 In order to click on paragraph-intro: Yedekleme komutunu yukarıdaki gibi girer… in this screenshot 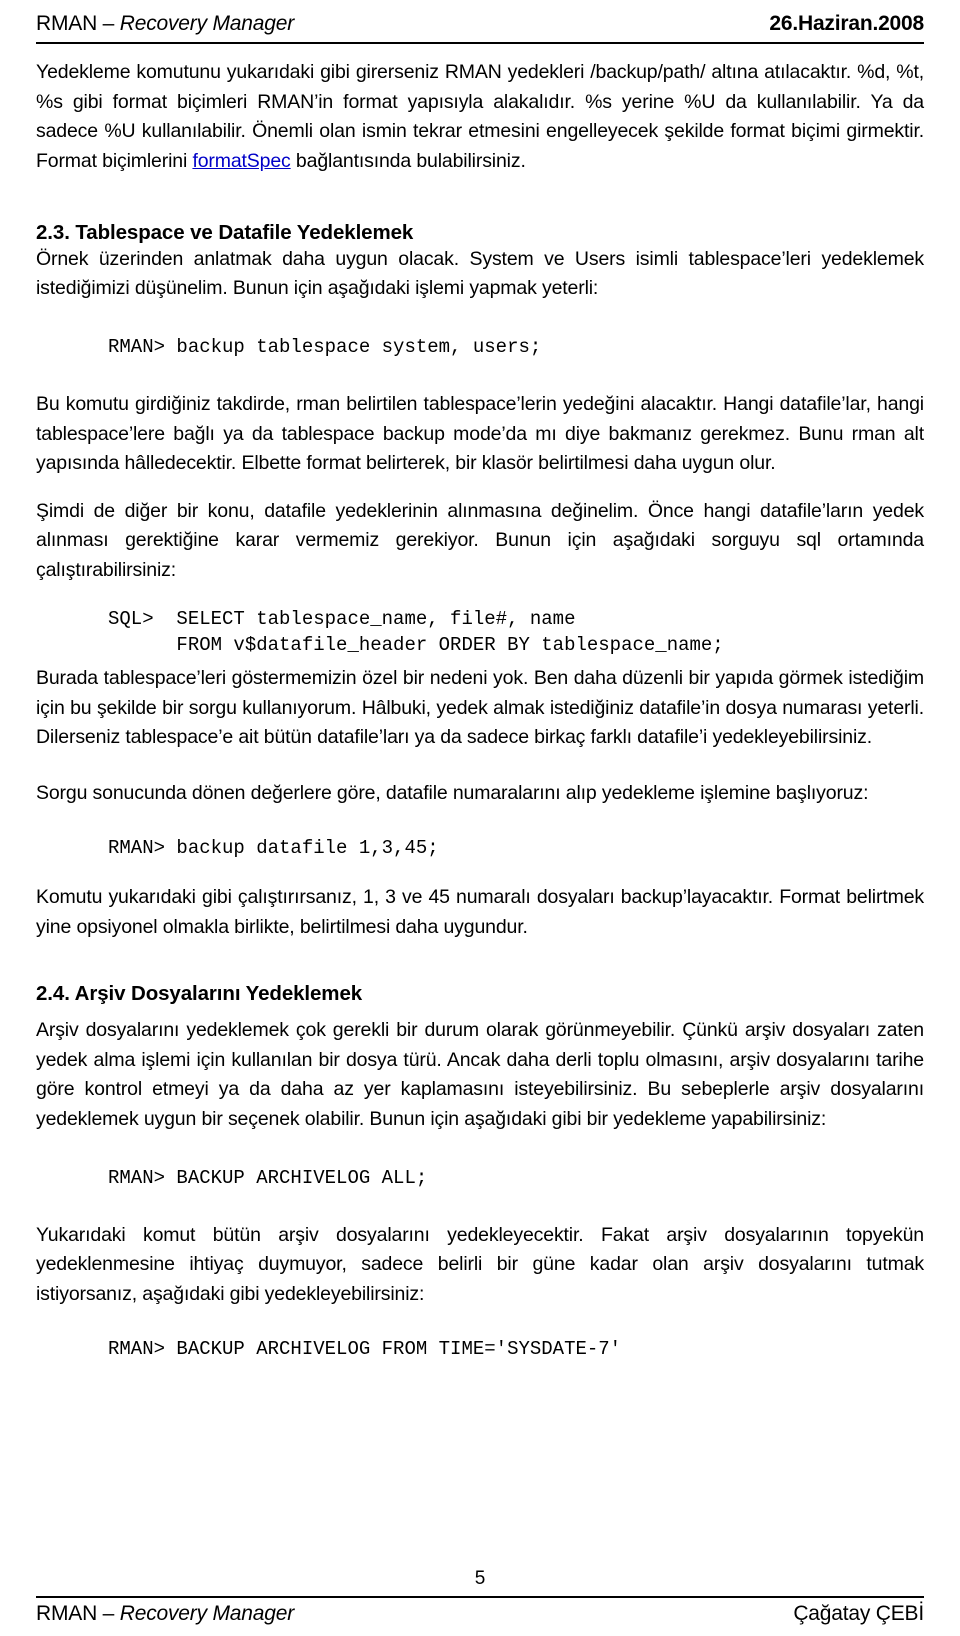, I will do `click(480, 117)`.